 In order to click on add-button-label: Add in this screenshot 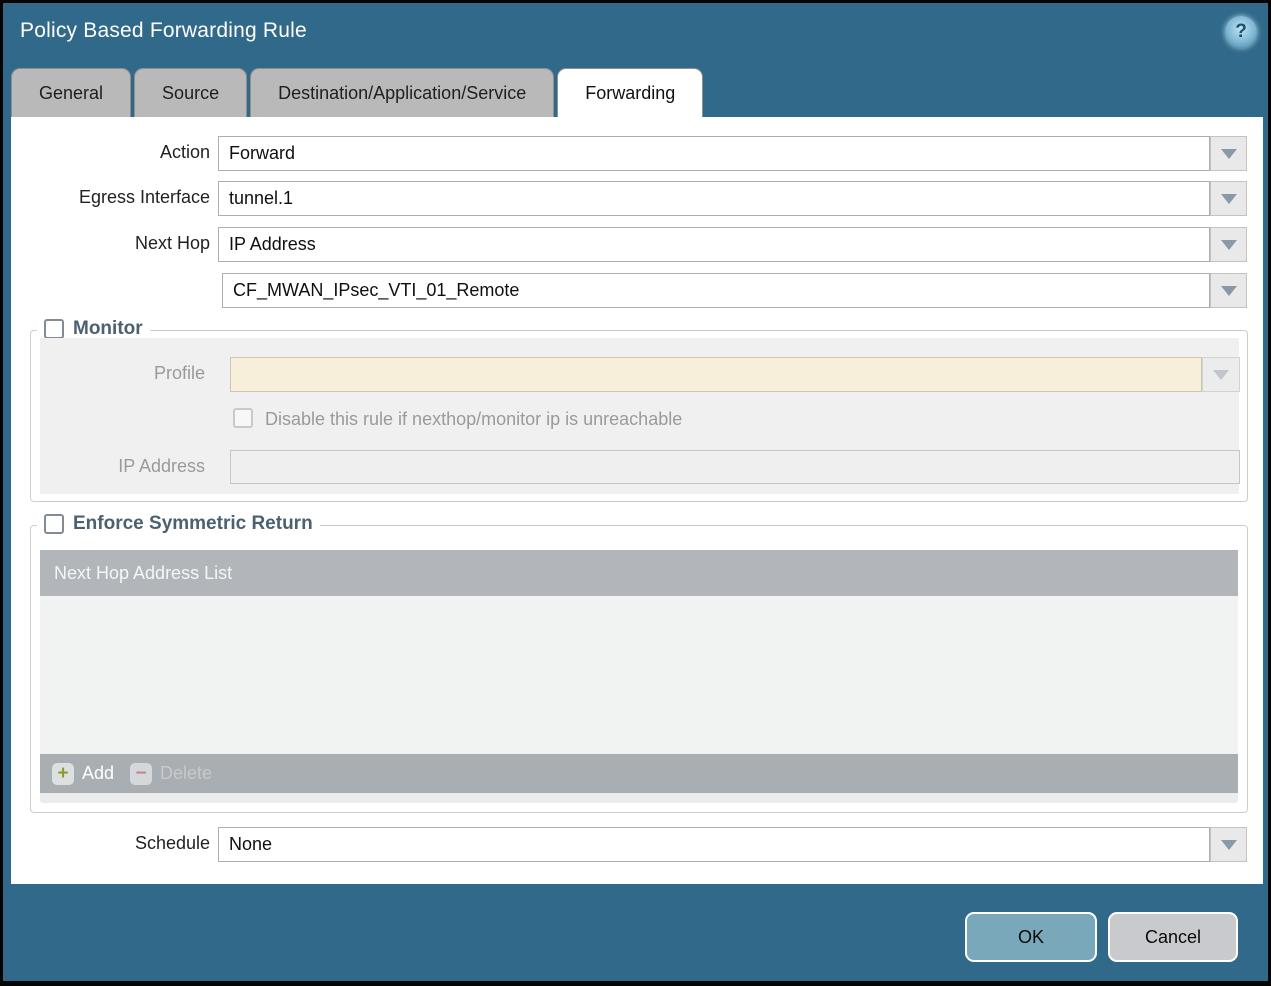, I will do `click(98, 773)`.